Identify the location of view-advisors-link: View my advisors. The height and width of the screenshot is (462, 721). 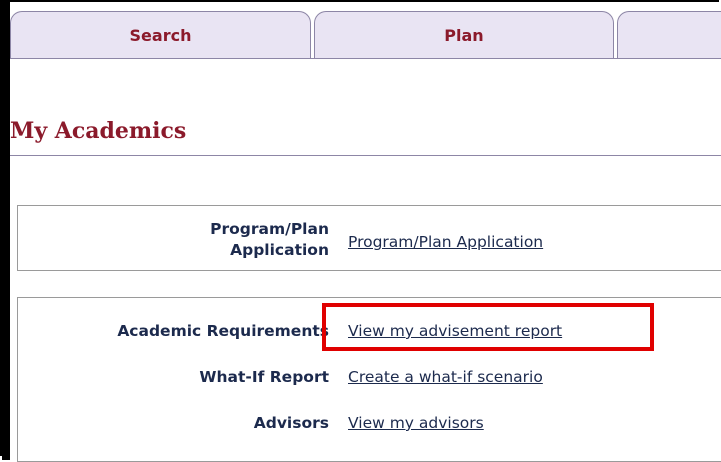
(416, 423).